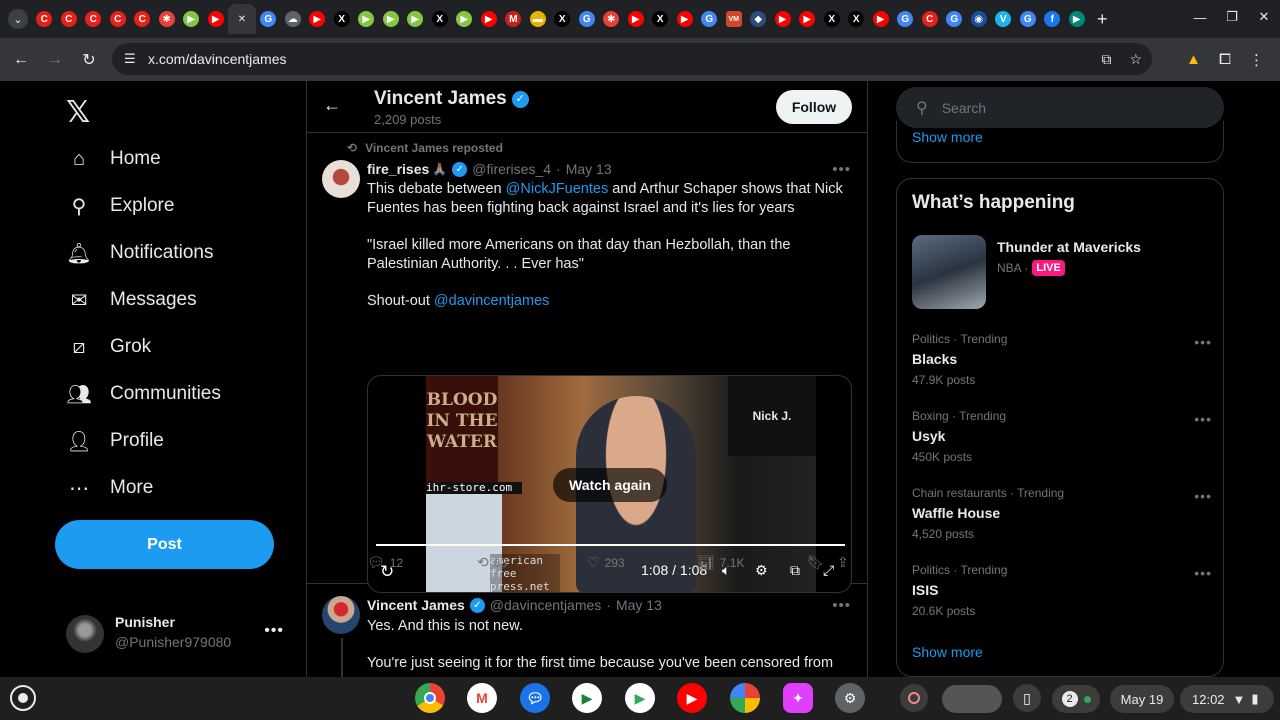  What do you see at coordinates (745, 698) in the screenshot?
I see `photos-icon` at bounding box center [745, 698].